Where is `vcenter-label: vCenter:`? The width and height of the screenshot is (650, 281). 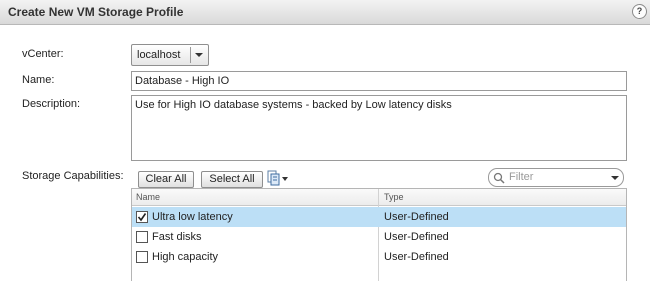
vcenter-label: vCenter: is located at coordinates (43, 54).